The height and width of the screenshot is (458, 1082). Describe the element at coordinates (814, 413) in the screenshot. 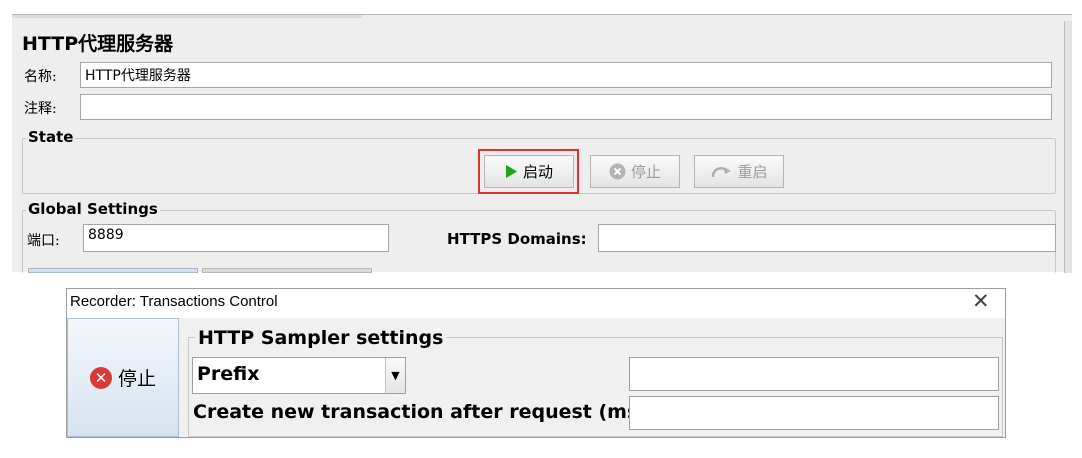

I see `transaction-field` at that location.